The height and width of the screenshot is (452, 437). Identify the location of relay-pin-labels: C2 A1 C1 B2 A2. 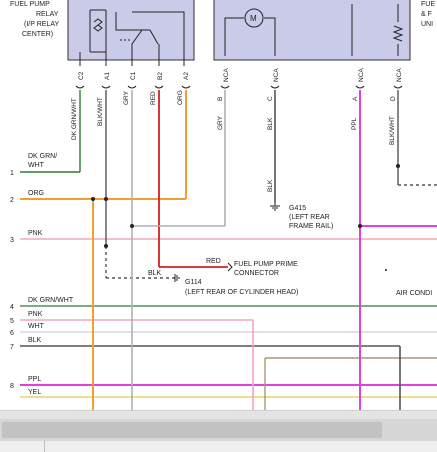
(134, 75).